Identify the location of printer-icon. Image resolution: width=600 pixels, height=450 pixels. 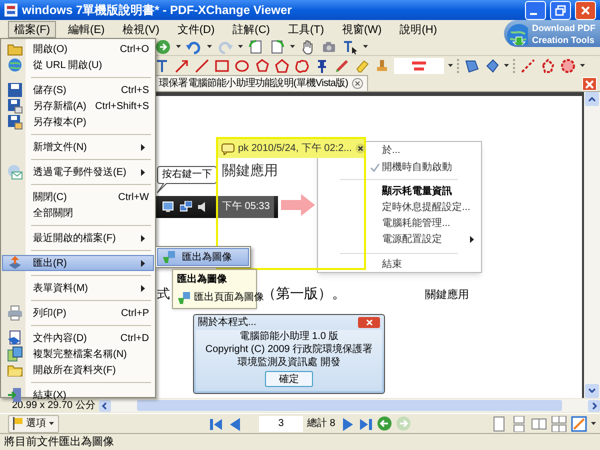
(15, 313).